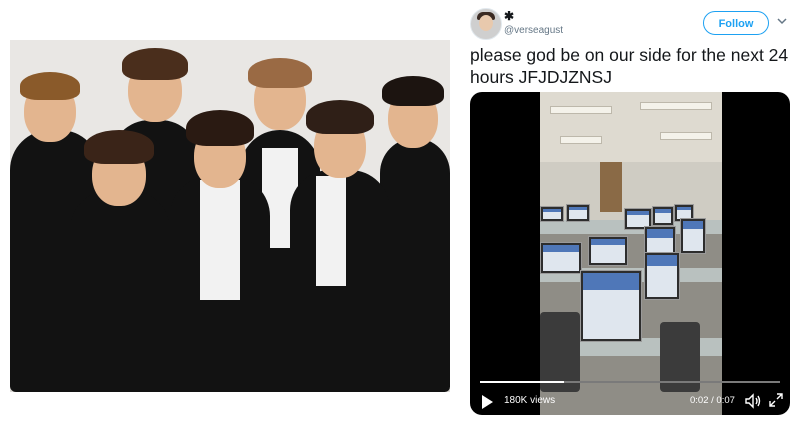 This screenshot has width=800, height=424. Describe the element at coordinates (782, 22) in the screenshot. I see `chevron-down-icon` at that location.